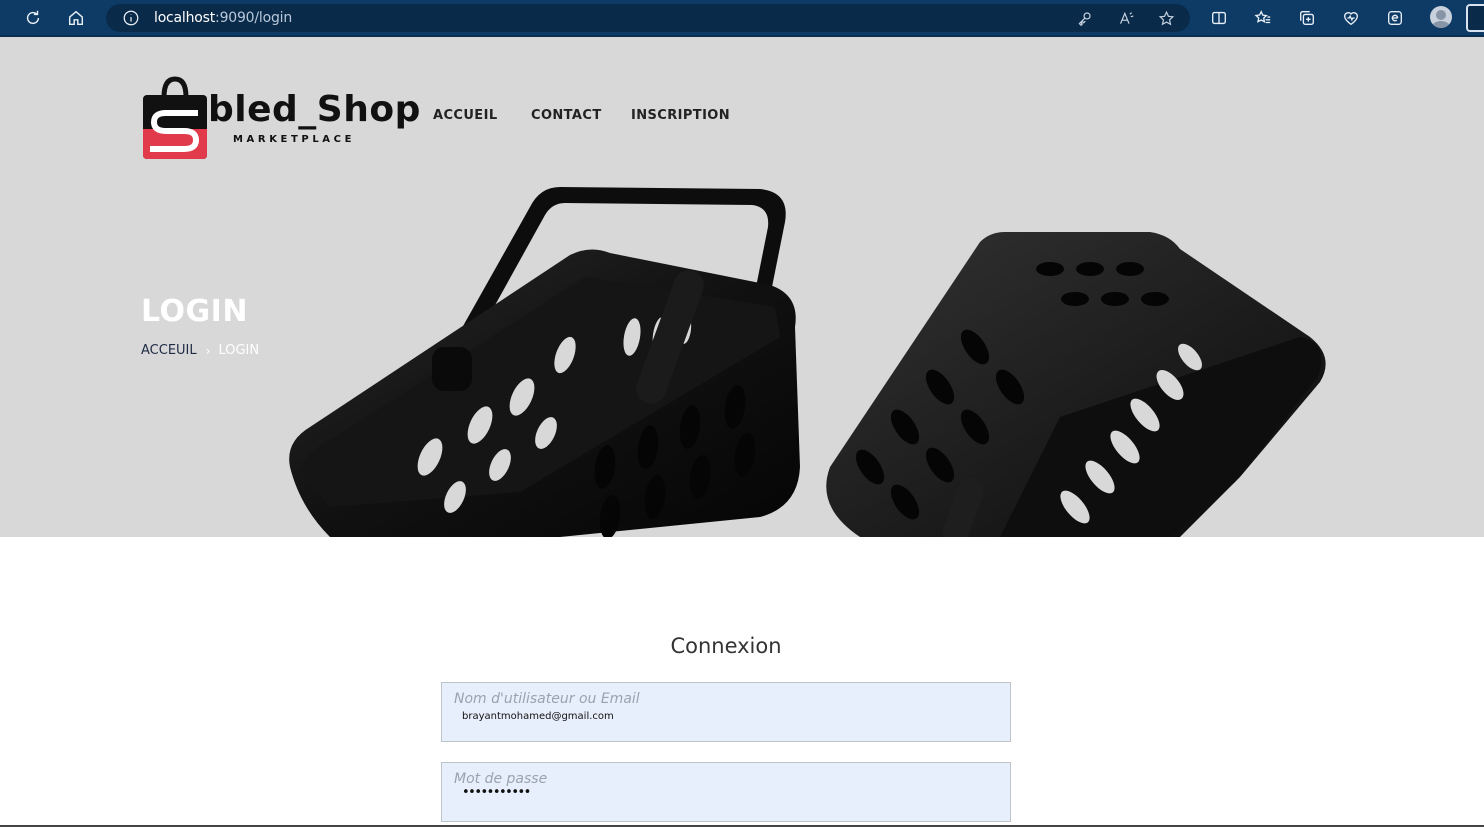  Describe the element at coordinates (294, 139) in the screenshot. I see `brand-tagline: MARKETPLACE` at that location.